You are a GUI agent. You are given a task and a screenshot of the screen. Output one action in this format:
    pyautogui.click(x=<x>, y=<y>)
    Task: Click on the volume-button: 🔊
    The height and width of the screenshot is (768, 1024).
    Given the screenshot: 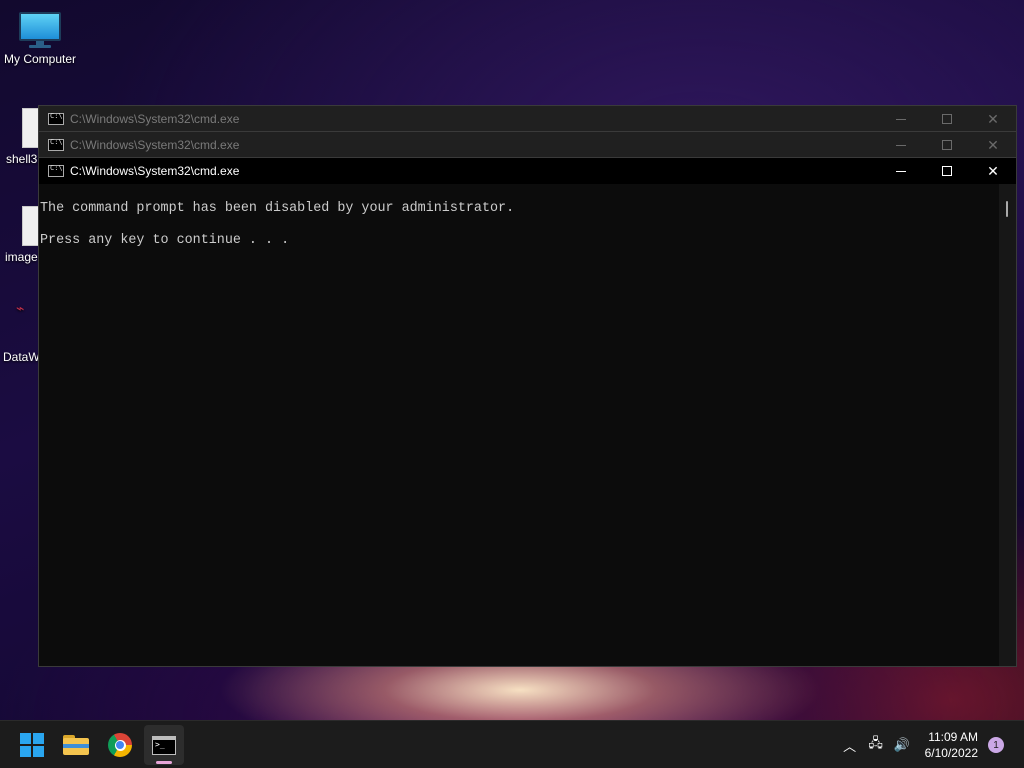 What is the action you would take?
    pyautogui.click(x=902, y=745)
    